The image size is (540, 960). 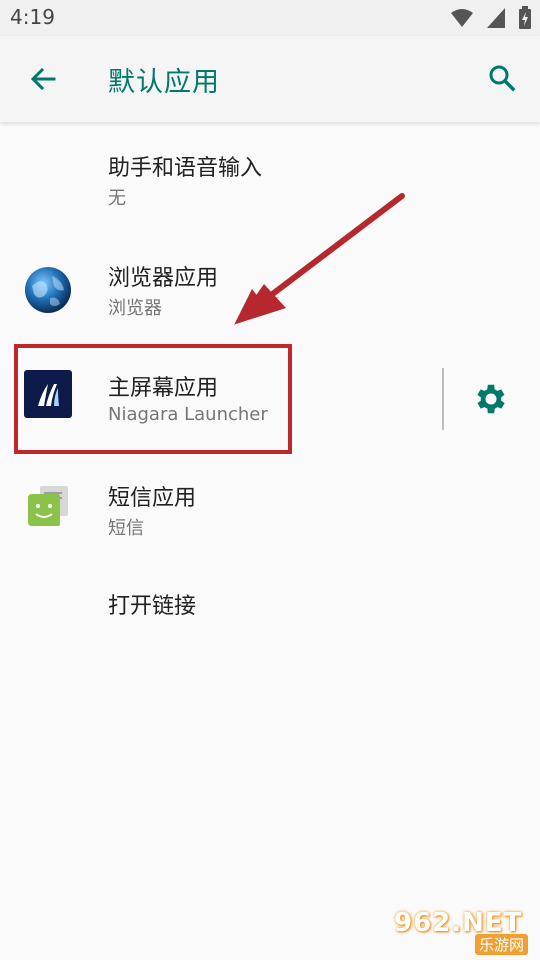 I want to click on item-subtitle: 浏览器, so click(x=135, y=308).